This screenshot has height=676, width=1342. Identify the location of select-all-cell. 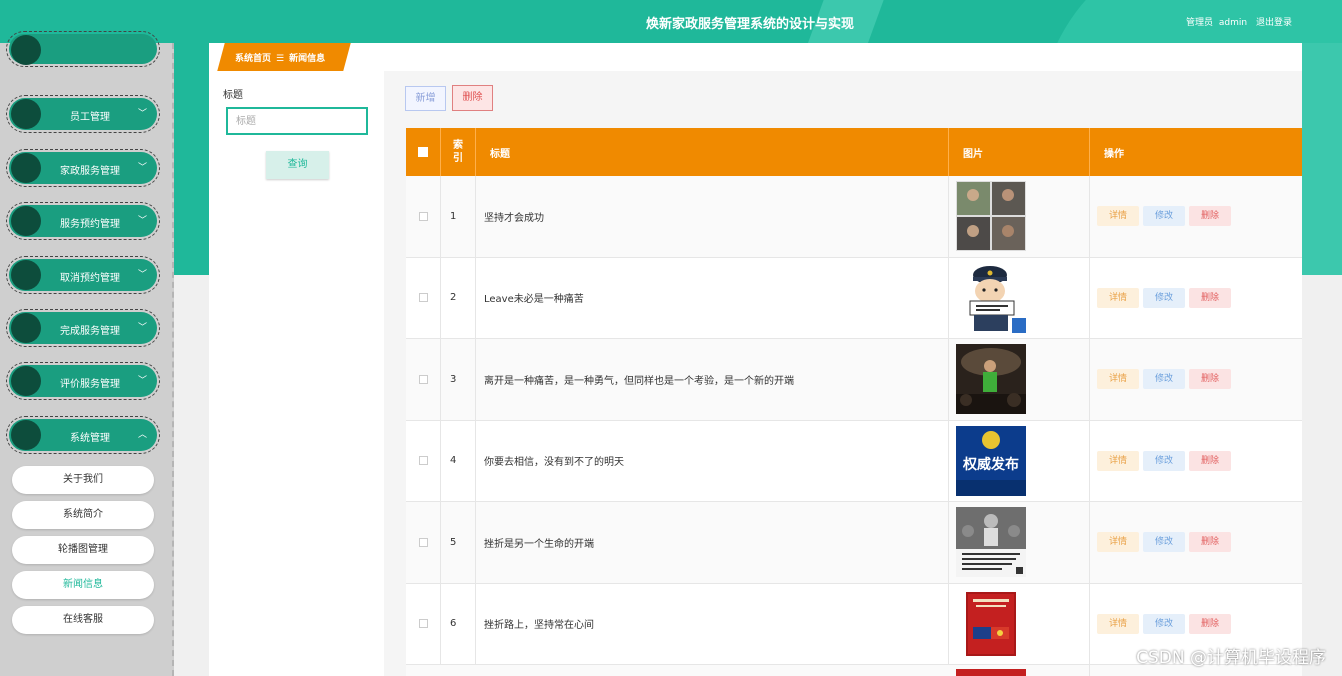
(423, 152).